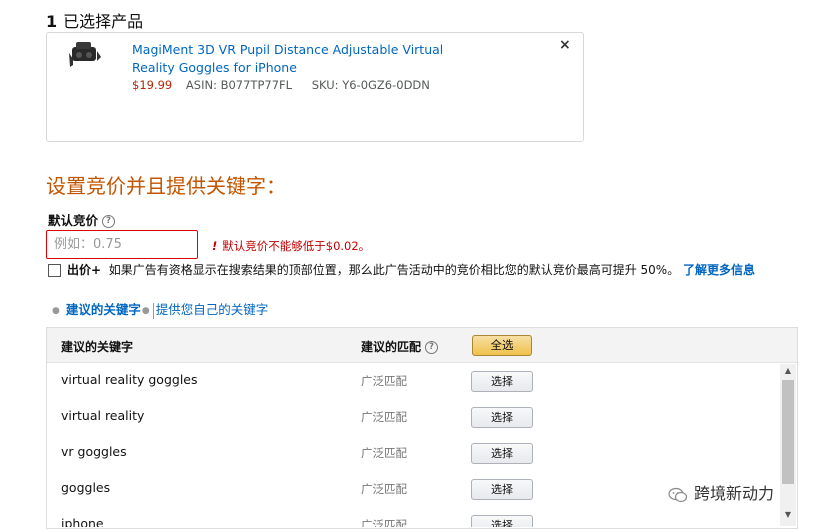  I want to click on watermark: 跨境新动力, so click(721, 492).